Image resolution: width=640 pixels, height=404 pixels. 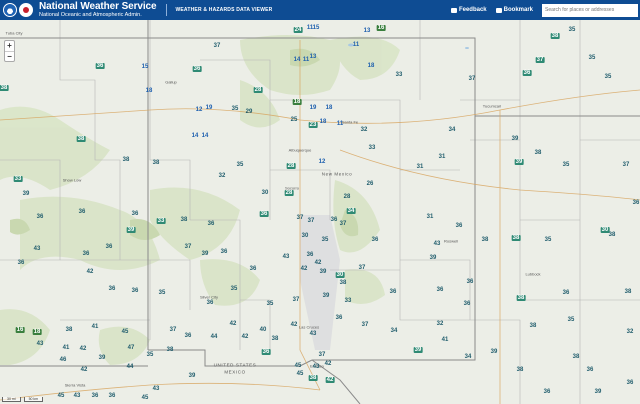 What do you see at coordinates (258, 90) in the screenshot?
I see `temperature-observation: 28` at bounding box center [258, 90].